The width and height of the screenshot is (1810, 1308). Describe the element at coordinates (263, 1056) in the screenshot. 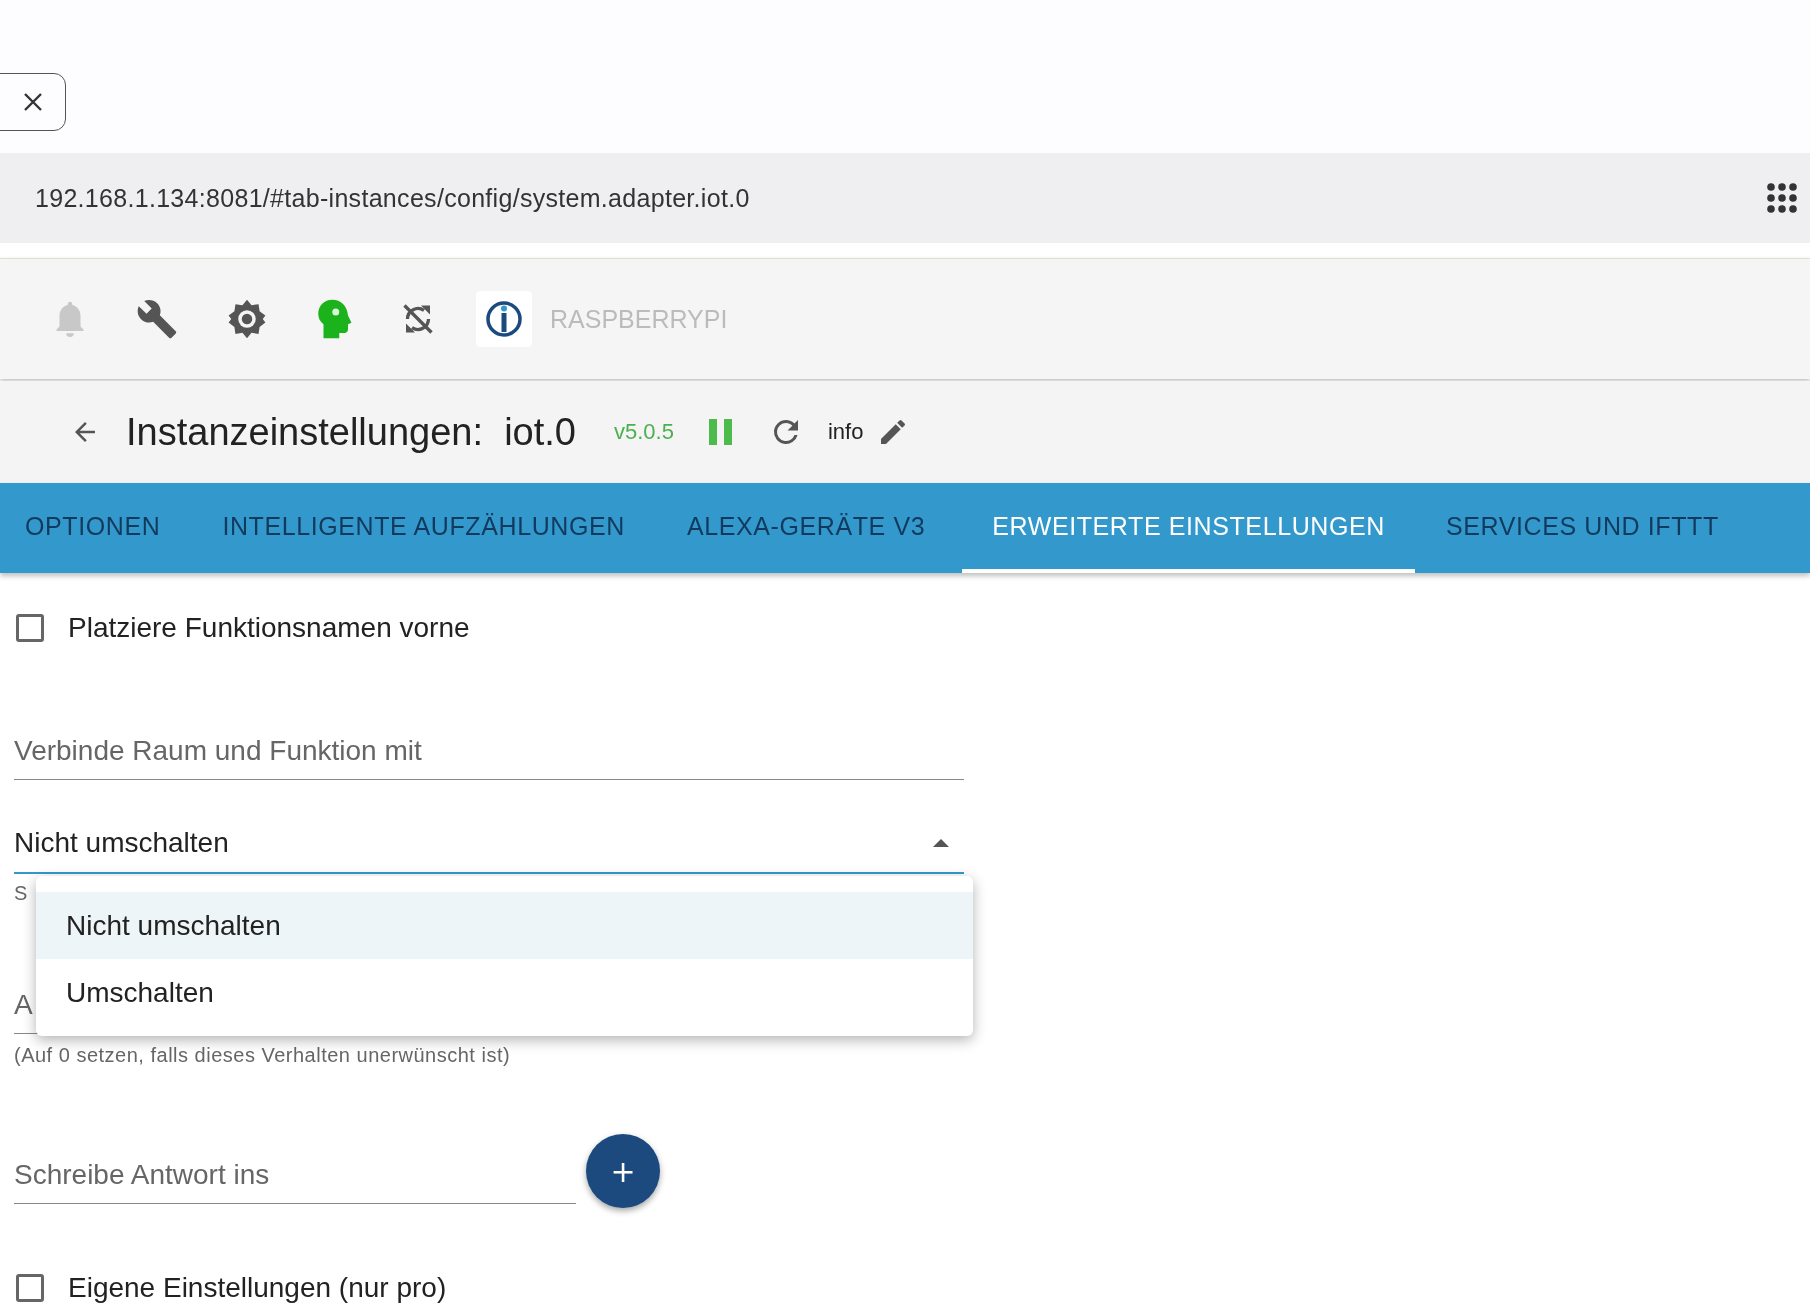

I see `helper-text: (Auf 0 setzen, falls dieses Verhalten unerwünscht ist)` at that location.